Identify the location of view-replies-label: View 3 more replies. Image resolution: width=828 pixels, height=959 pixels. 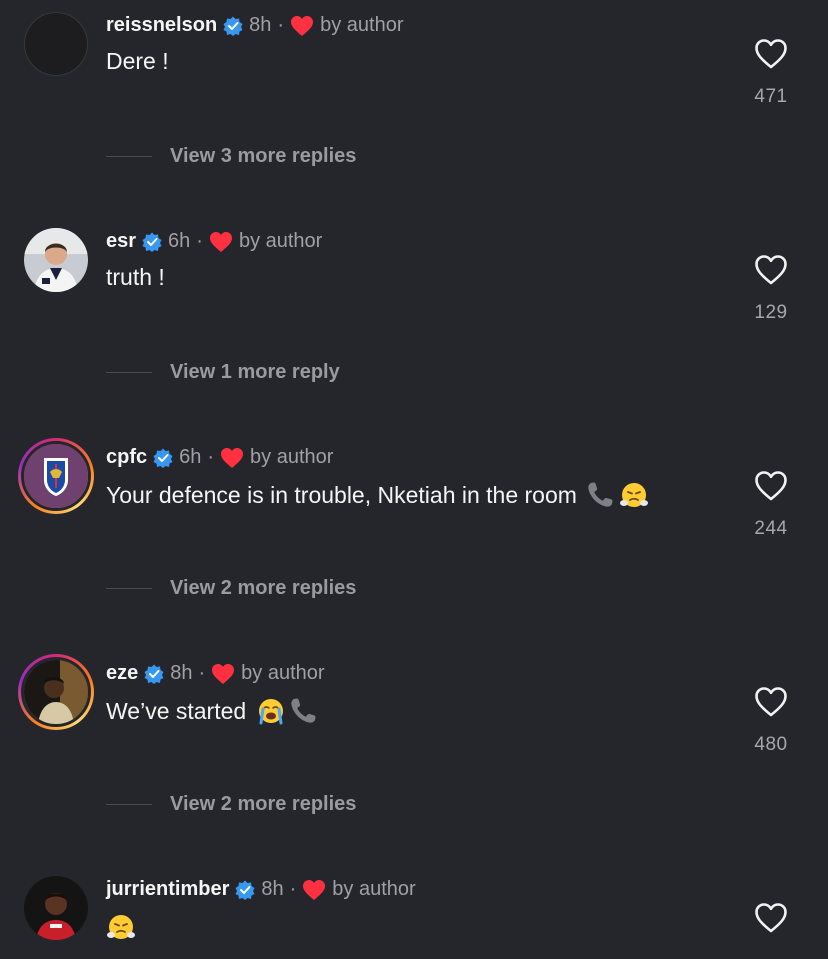
(263, 156).